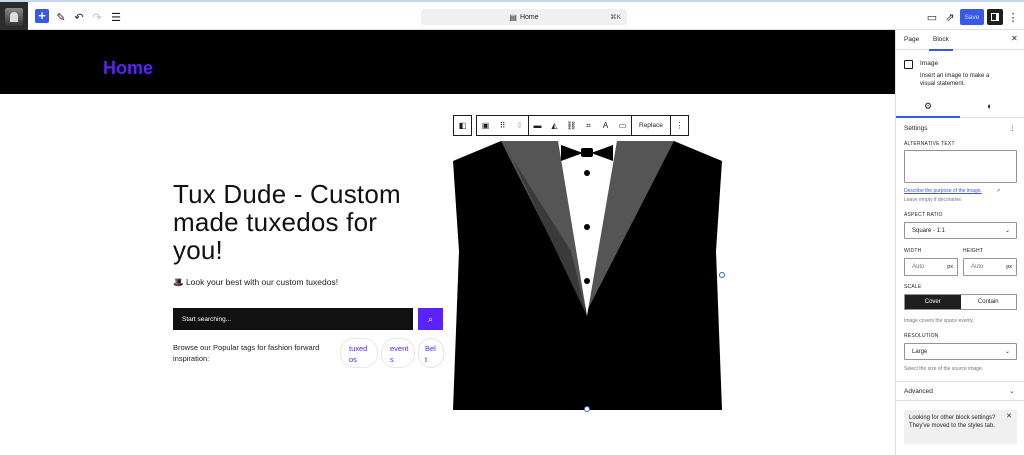 This screenshot has height=455, width=1024. What do you see at coordinates (960, 351) in the screenshot?
I see `resolution-select: Large ⌄` at bounding box center [960, 351].